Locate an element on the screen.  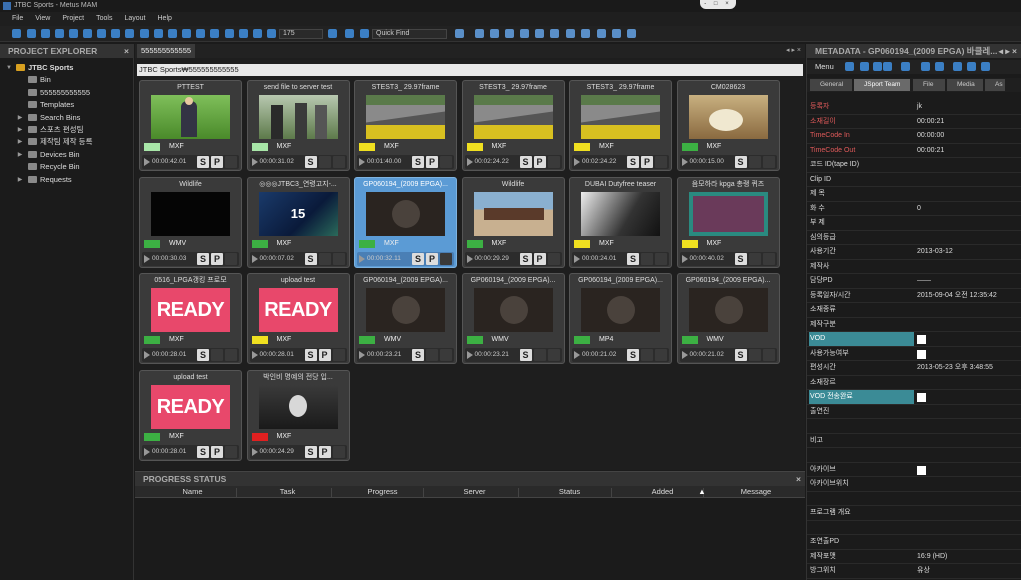
asset-thumbnail: 15 is located at coordinates (298, 213).